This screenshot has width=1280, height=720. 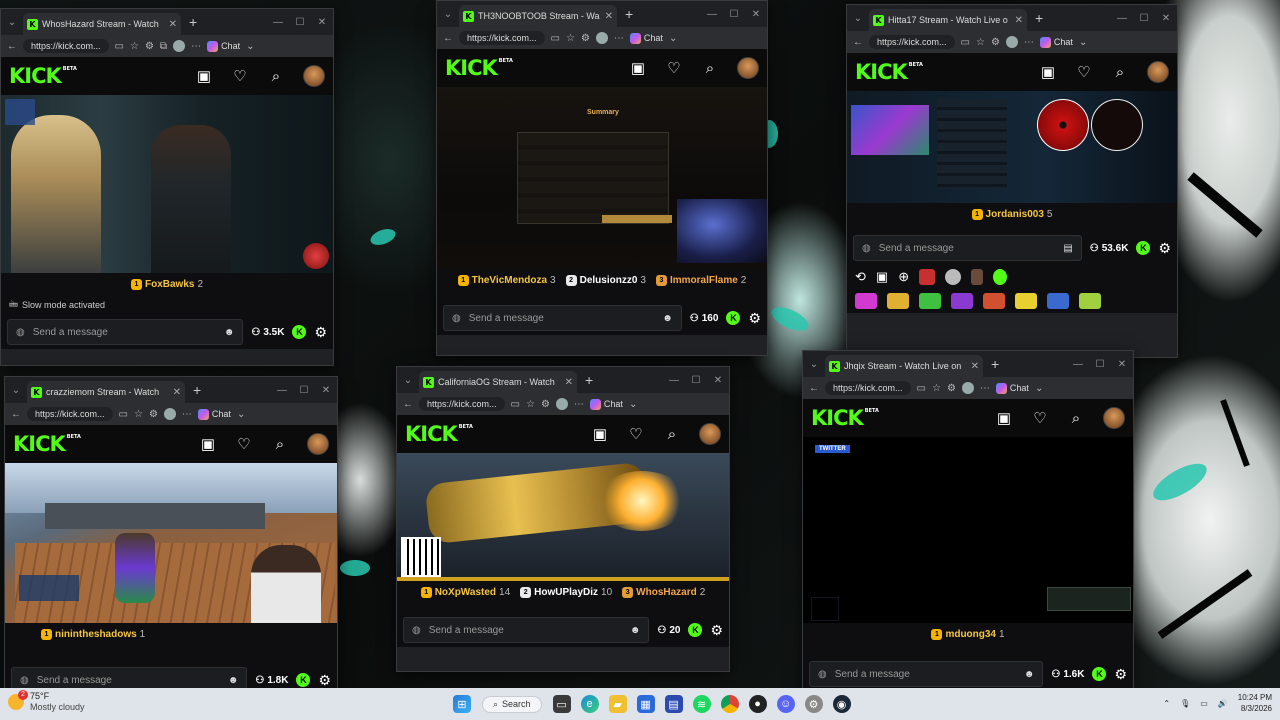 I want to click on browser-tab: K Hitta17 Stream - Watch Live o ✕, so click(x=948, y=20).